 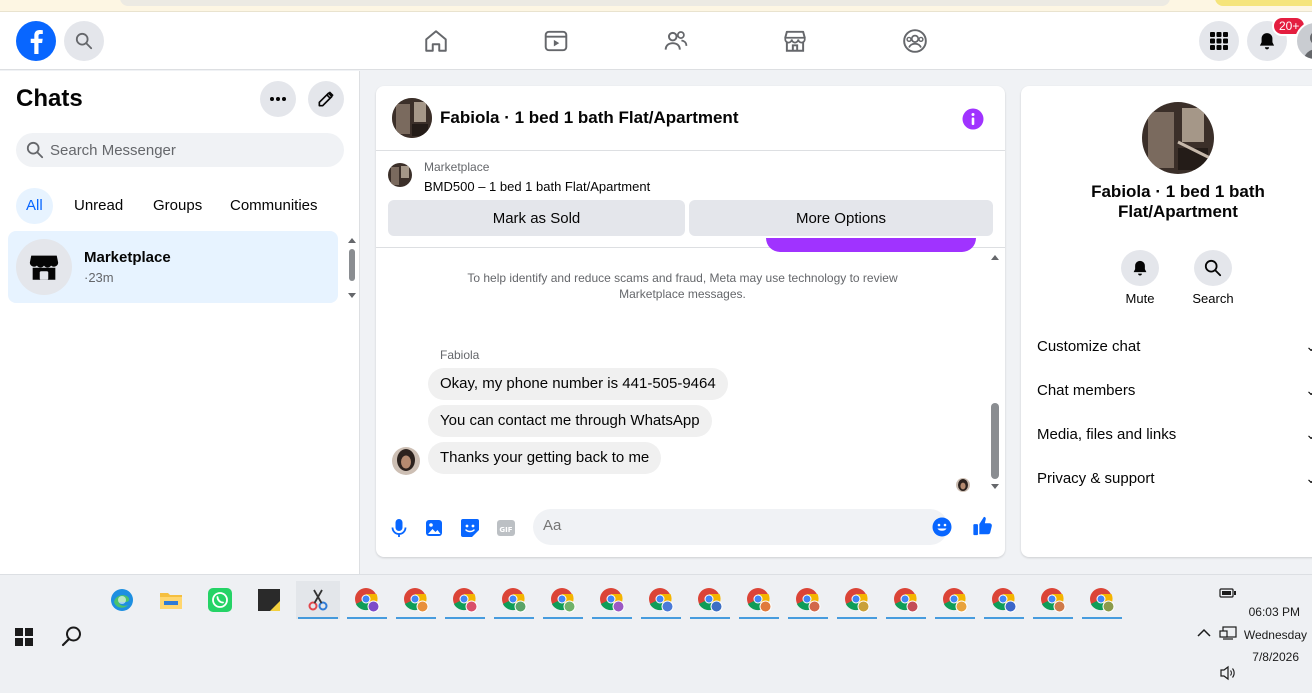 What do you see at coordinates (434, 528) in the screenshot?
I see `attach-photo-button` at bounding box center [434, 528].